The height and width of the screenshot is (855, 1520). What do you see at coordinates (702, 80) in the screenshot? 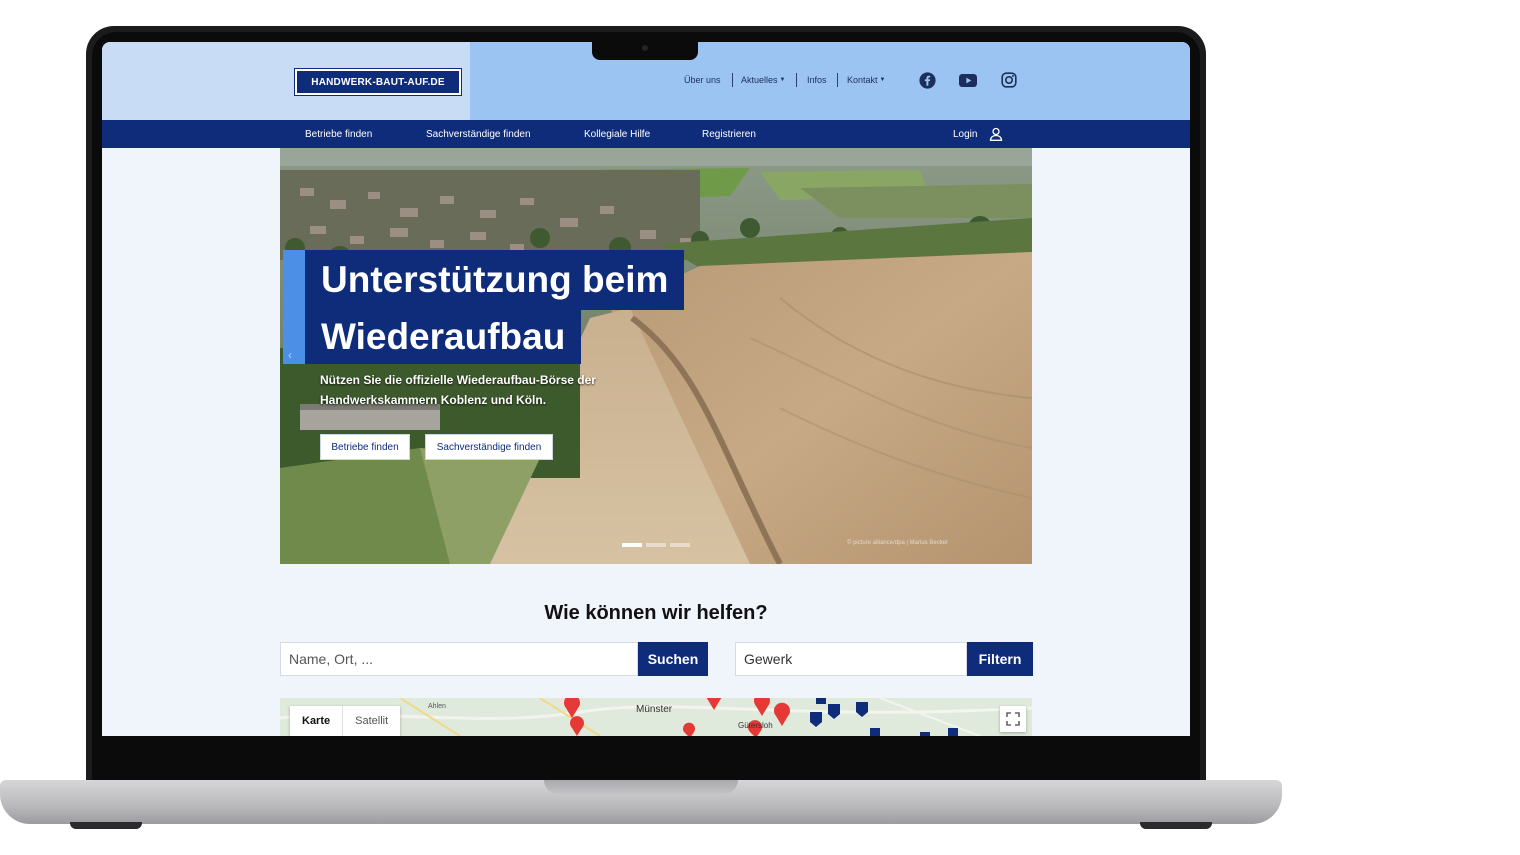
I see `nav-link-ueber-uns: Über uns` at bounding box center [702, 80].